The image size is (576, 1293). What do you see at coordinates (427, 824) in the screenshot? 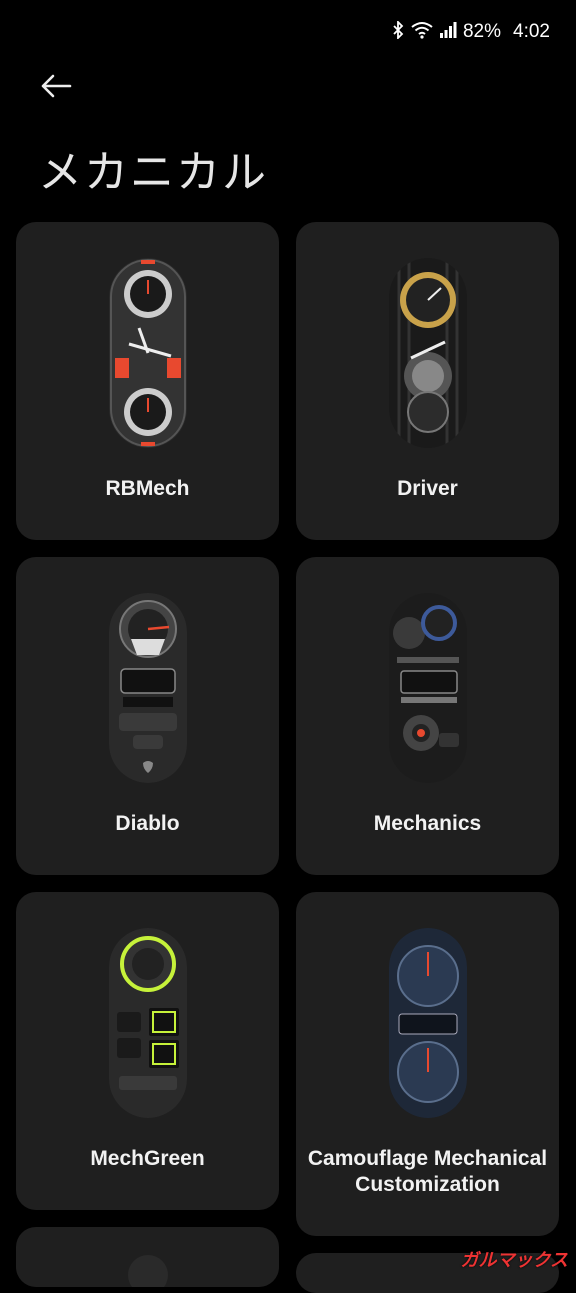
I see `watch-face-name: Mechanics` at bounding box center [427, 824].